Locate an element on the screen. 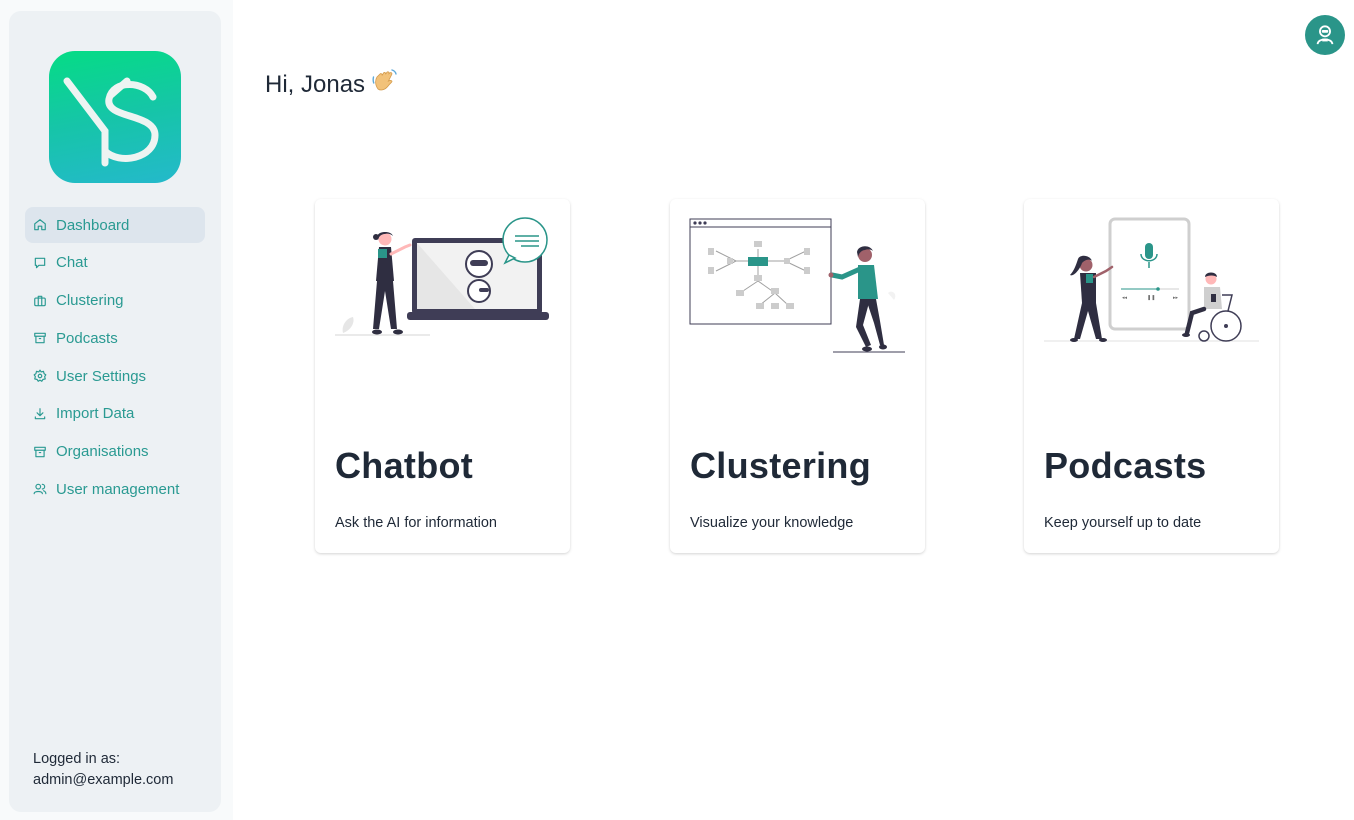 The height and width of the screenshot is (820, 1354). logged-in-email: admin@example.com is located at coordinates (103, 780).